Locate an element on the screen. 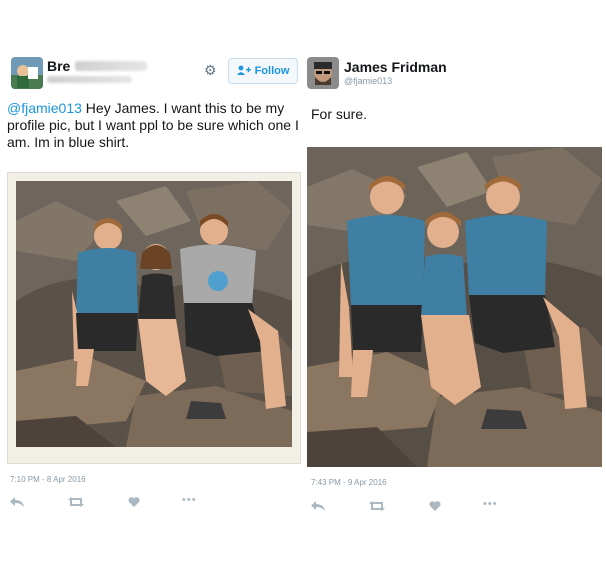 Image resolution: width=606 pixels, height=561 pixels. left-name-redaction is located at coordinates (111, 66).